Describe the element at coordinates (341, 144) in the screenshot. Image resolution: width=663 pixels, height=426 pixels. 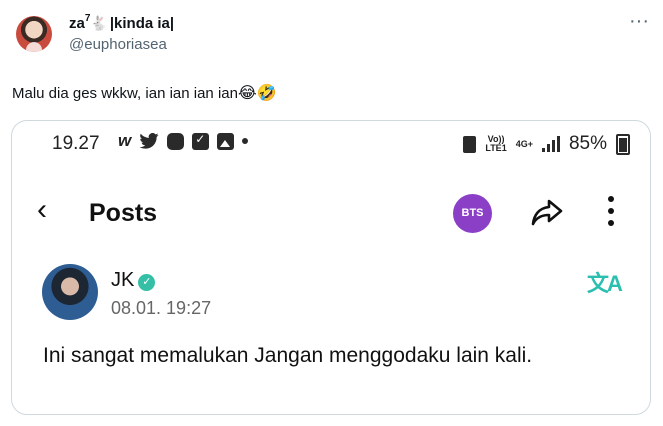
I see `status-bar: 19.27 w Vo))LTE1 4G+ 85%` at that location.